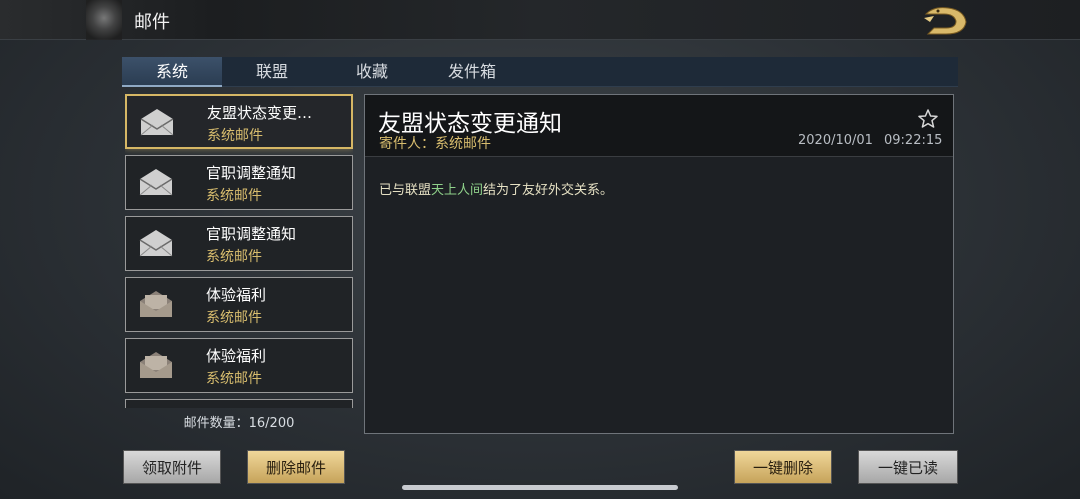 This screenshot has height=499, width=1080. What do you see at coordinates (172, 467) in the screenshot?
I see `claim-attachment-button: 领取附件` at bounding box center [172, 467].